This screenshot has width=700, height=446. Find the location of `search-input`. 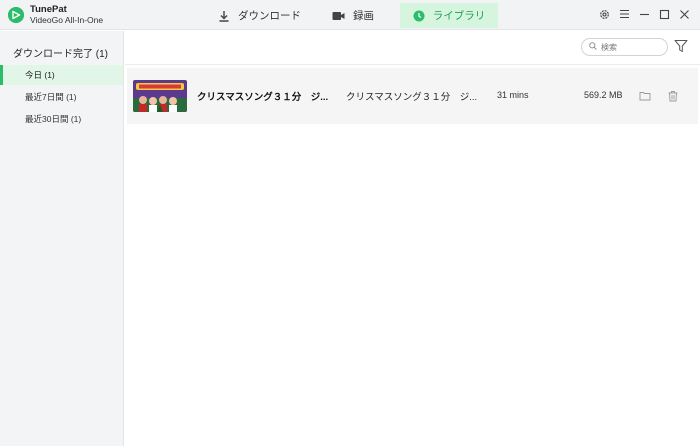

search-input is located at coordinates (631, 47).